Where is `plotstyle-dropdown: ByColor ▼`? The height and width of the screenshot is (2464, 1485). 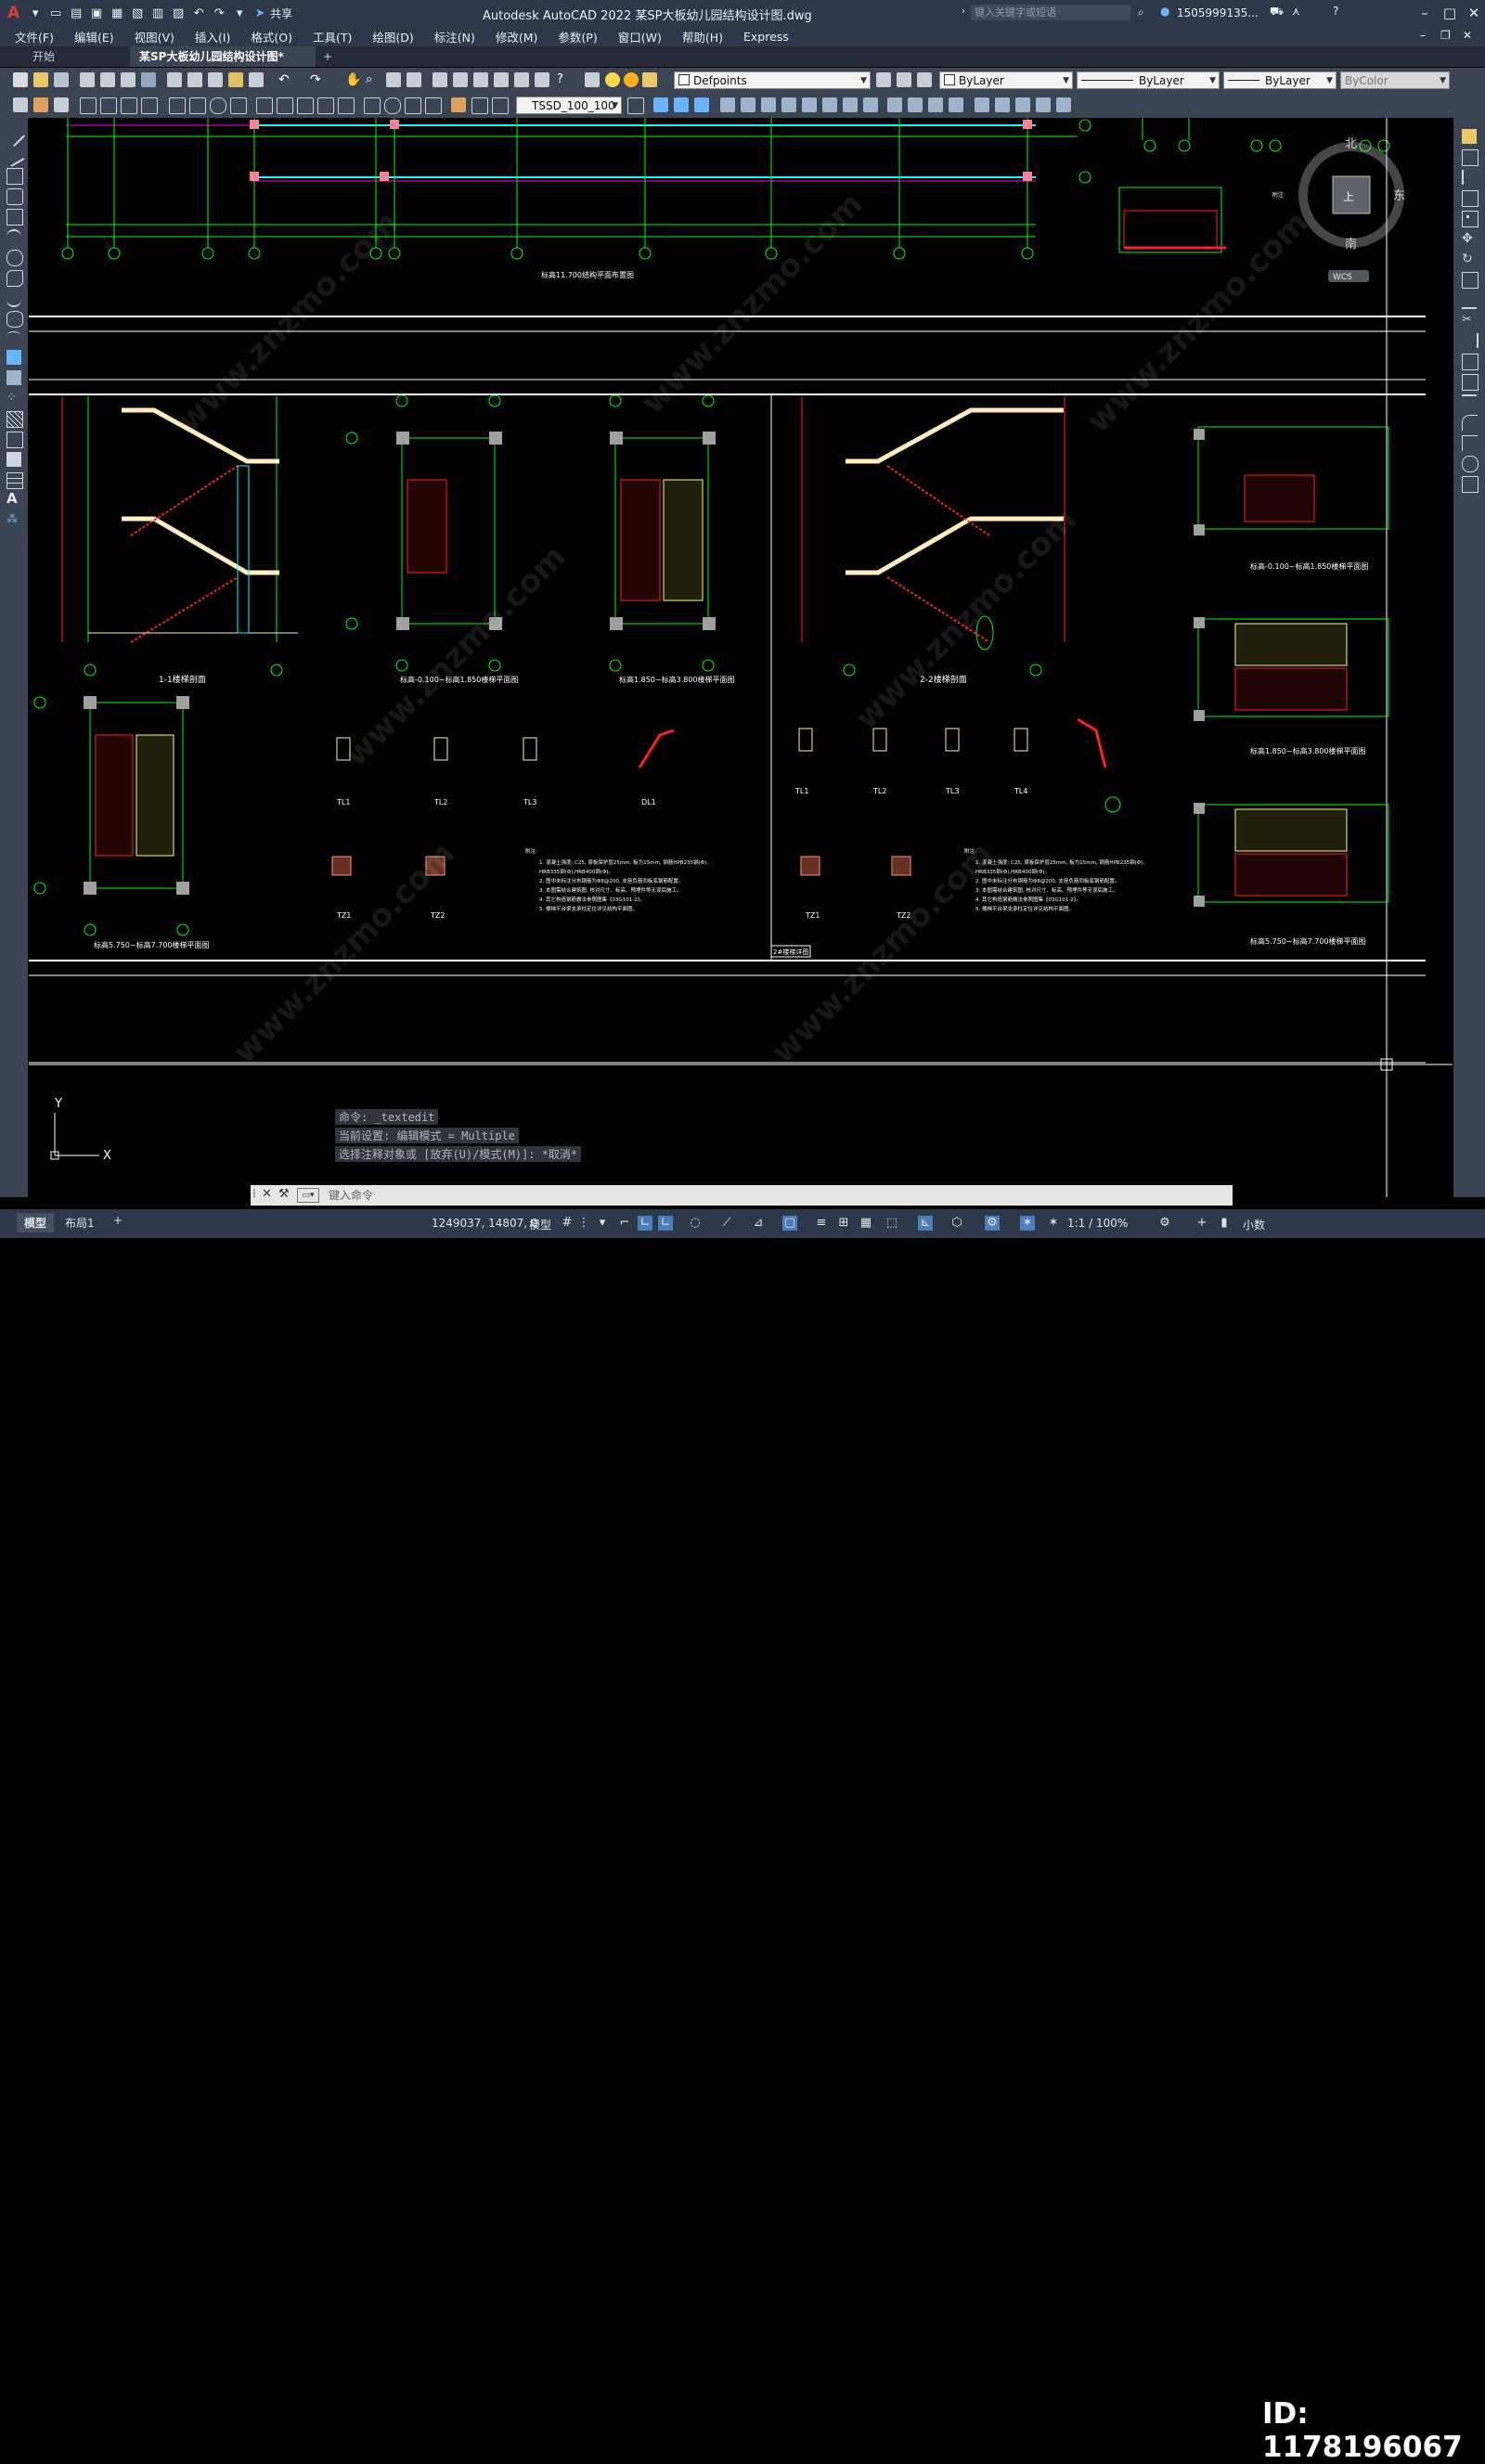
plotstyle-dropdown: ByColor ▼ is located at coordinates (1395, 80).